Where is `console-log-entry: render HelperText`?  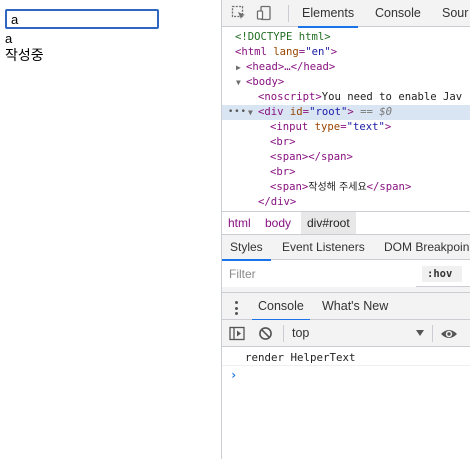
console-log-entry: render HelperText is located at coordinates (346, 357).